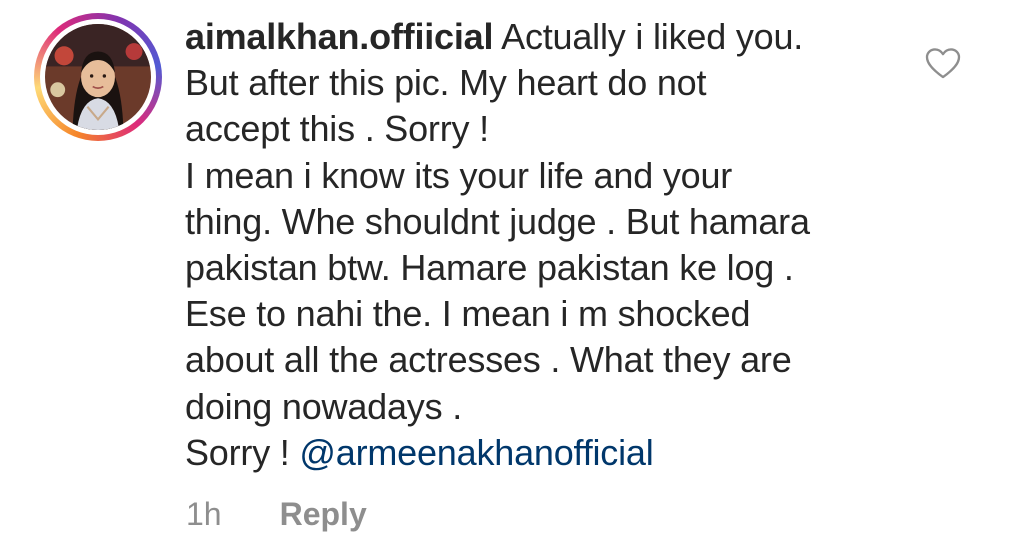  Describe the element at coordinates (337, 129) in the screenshot. I see `comment-text-line: accept this . Sorry !` at that location.